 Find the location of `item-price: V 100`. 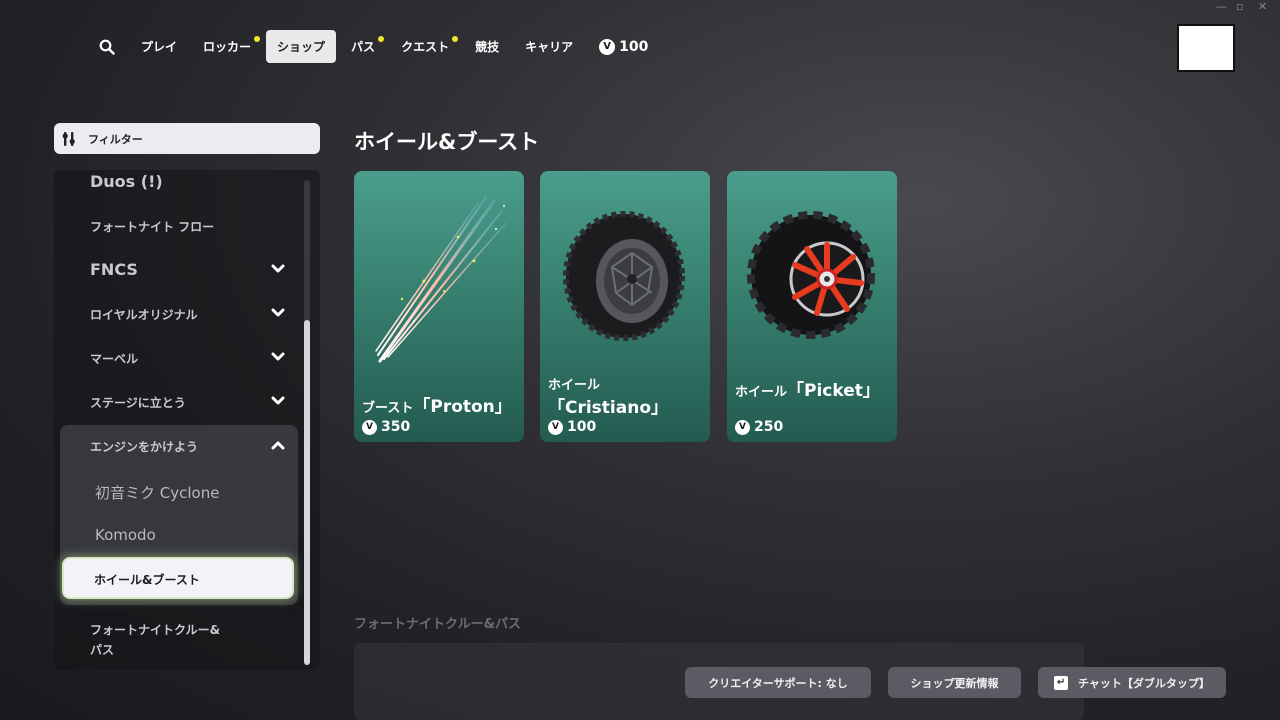

item-price: V 100 is located at coordinates (572, 427).